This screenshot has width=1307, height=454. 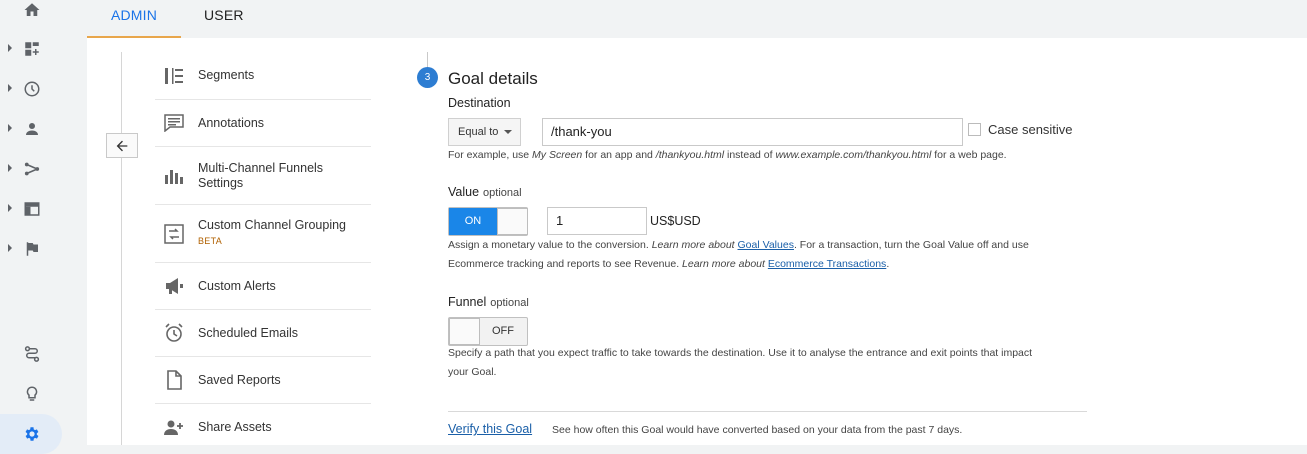 I want to click on realtime-nav-item, so click(x=32, y=89).